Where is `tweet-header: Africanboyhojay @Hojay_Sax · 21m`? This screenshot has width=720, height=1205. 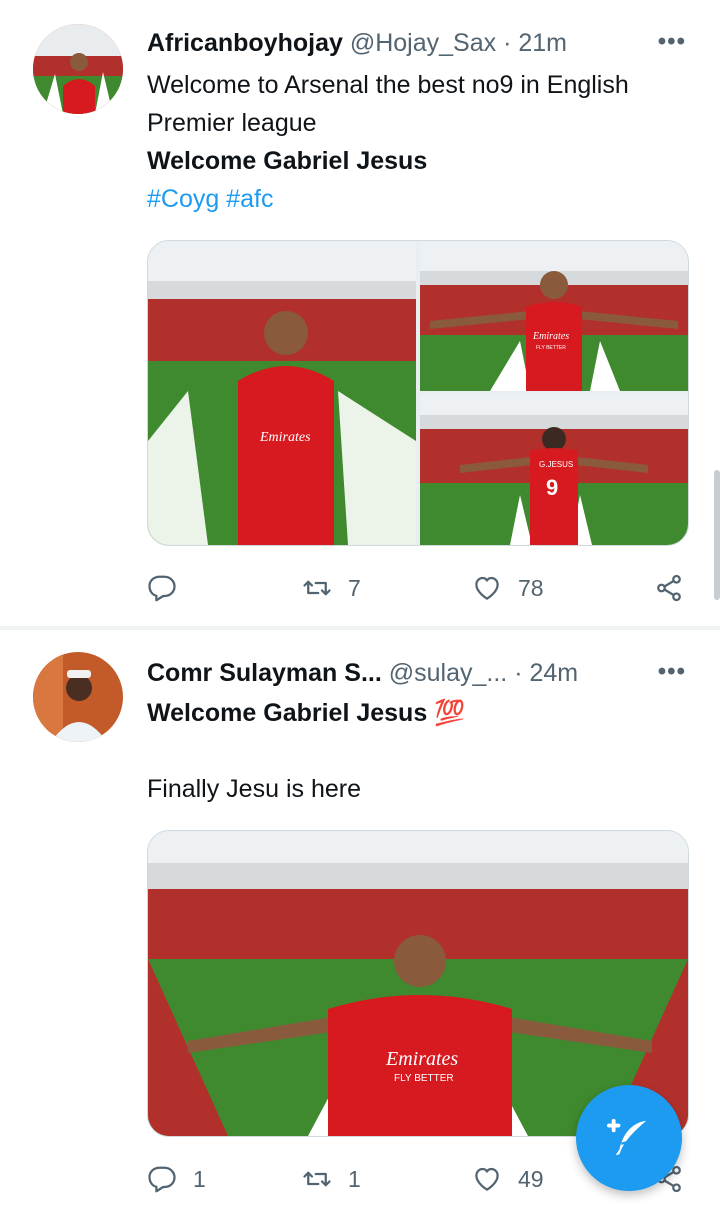 tweet-header: Africanboyhojay @Hojay_Sax · 21m is located at coordinates (357, 43).